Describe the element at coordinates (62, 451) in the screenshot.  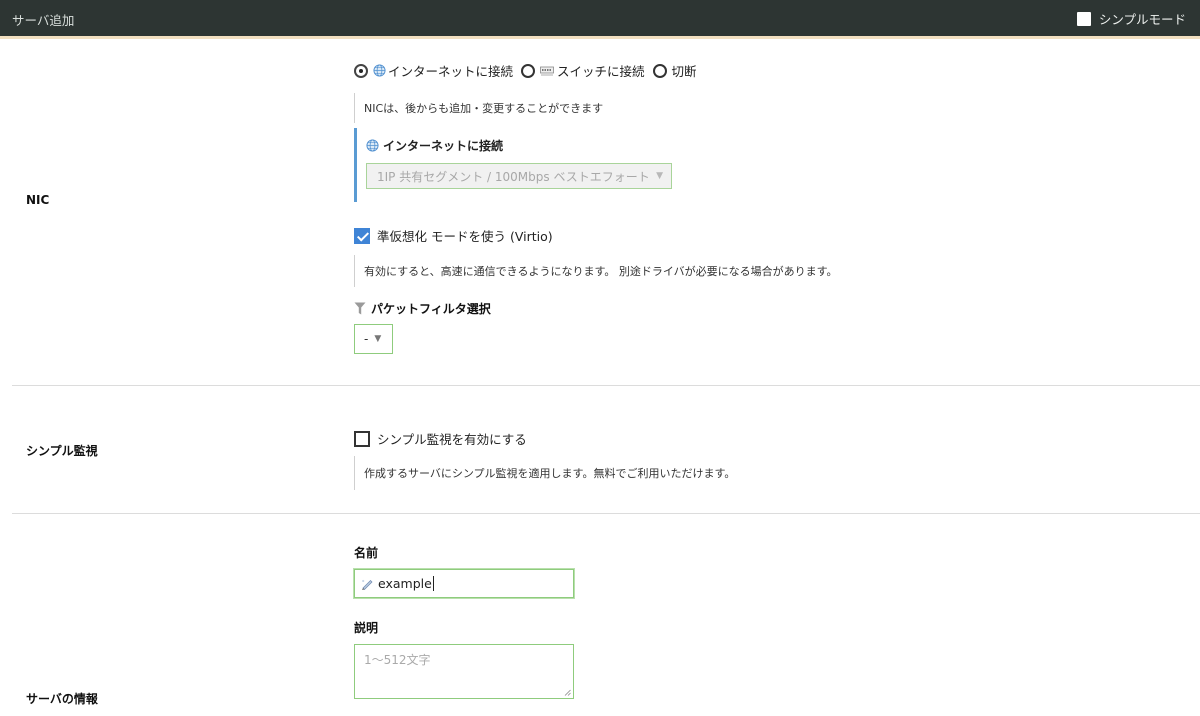
I see `monitor-section-label: シンプル監視` at that location.